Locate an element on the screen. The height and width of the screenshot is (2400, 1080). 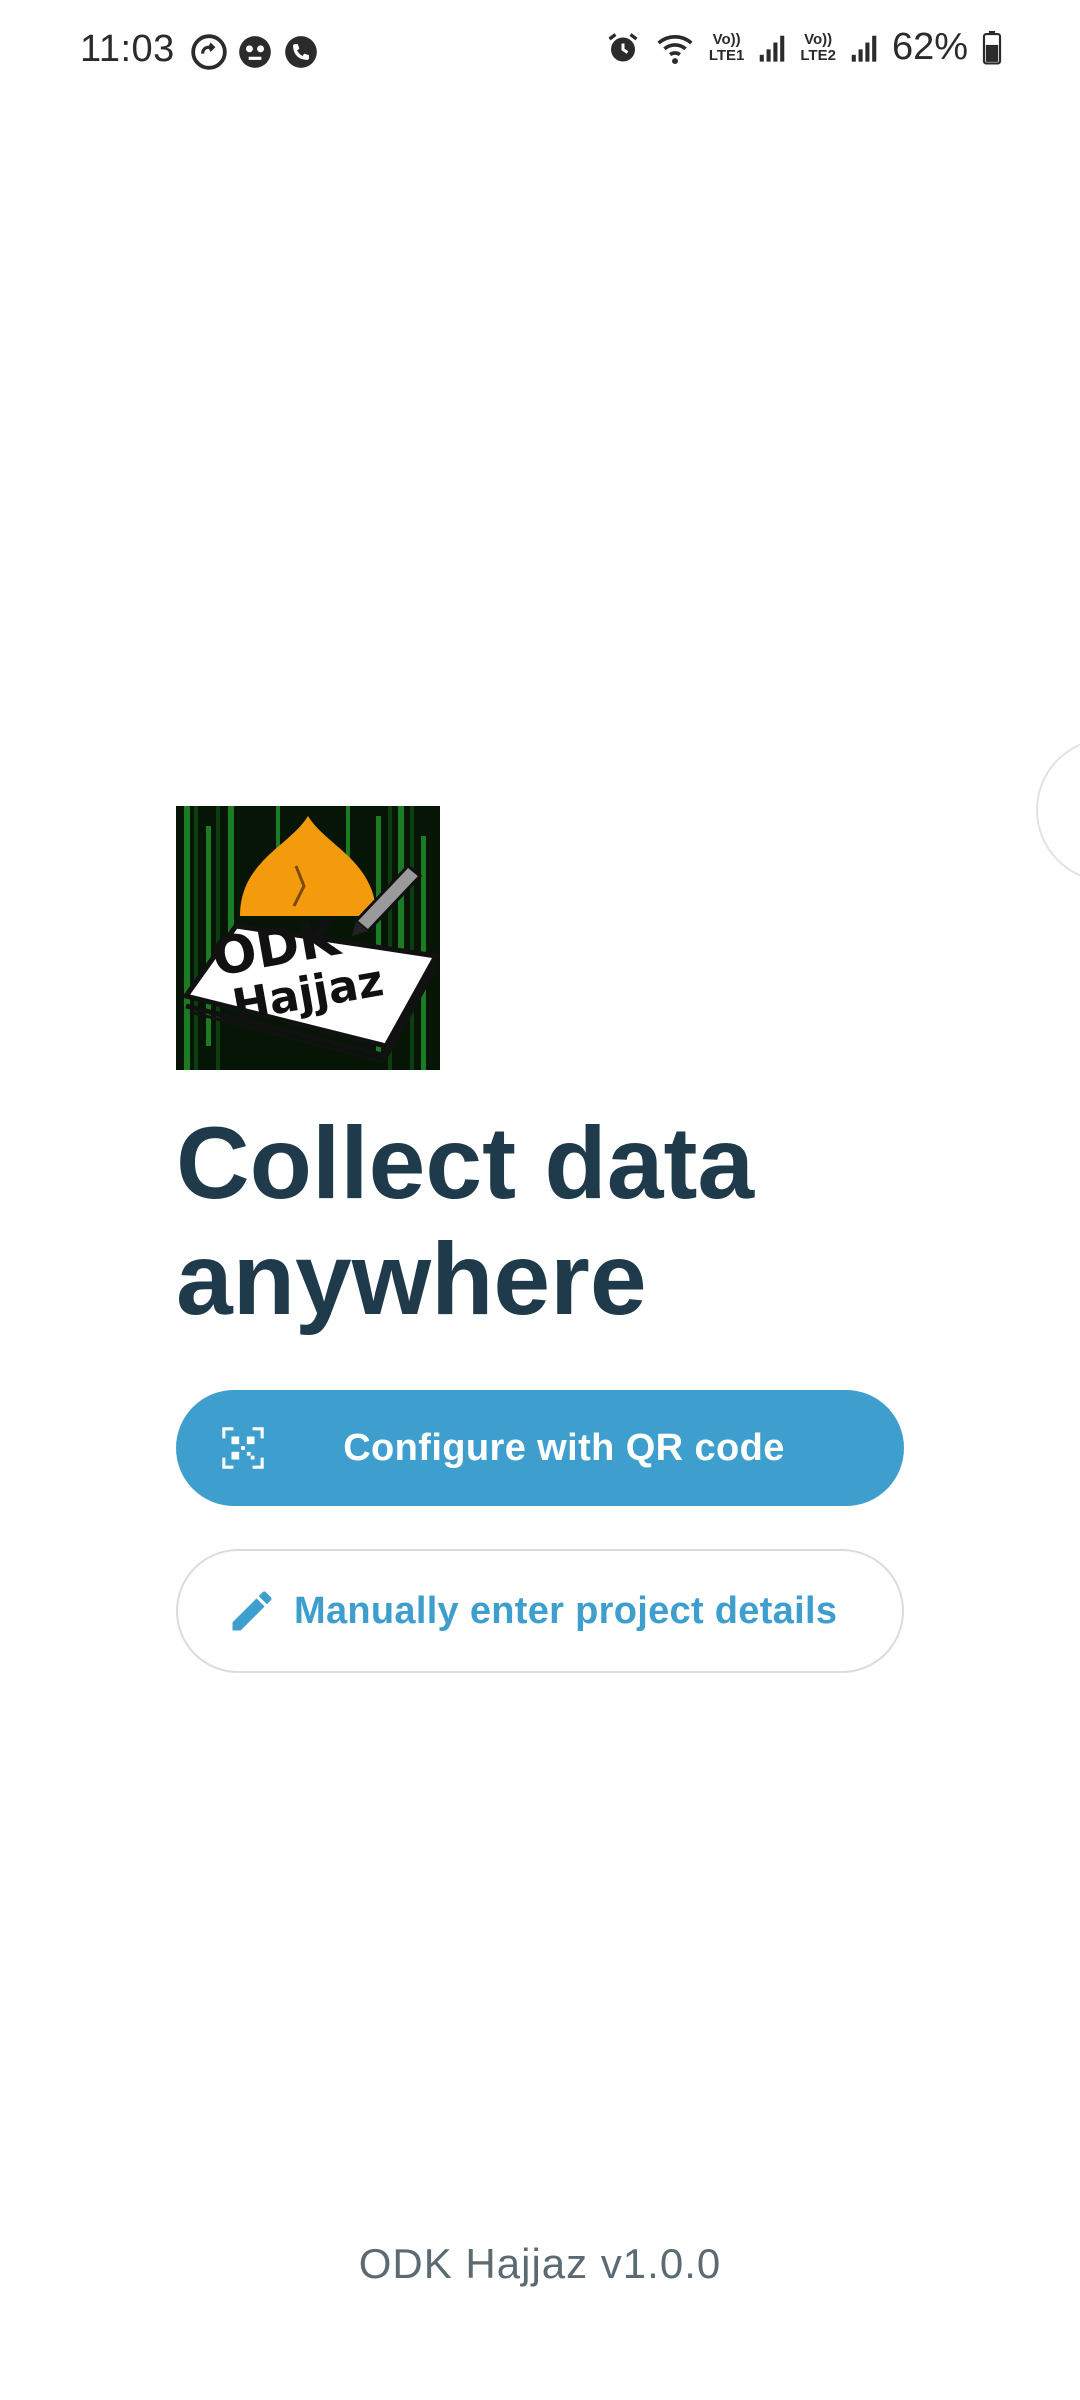
status-time: 11:03 is located at coordinates (127, 49).